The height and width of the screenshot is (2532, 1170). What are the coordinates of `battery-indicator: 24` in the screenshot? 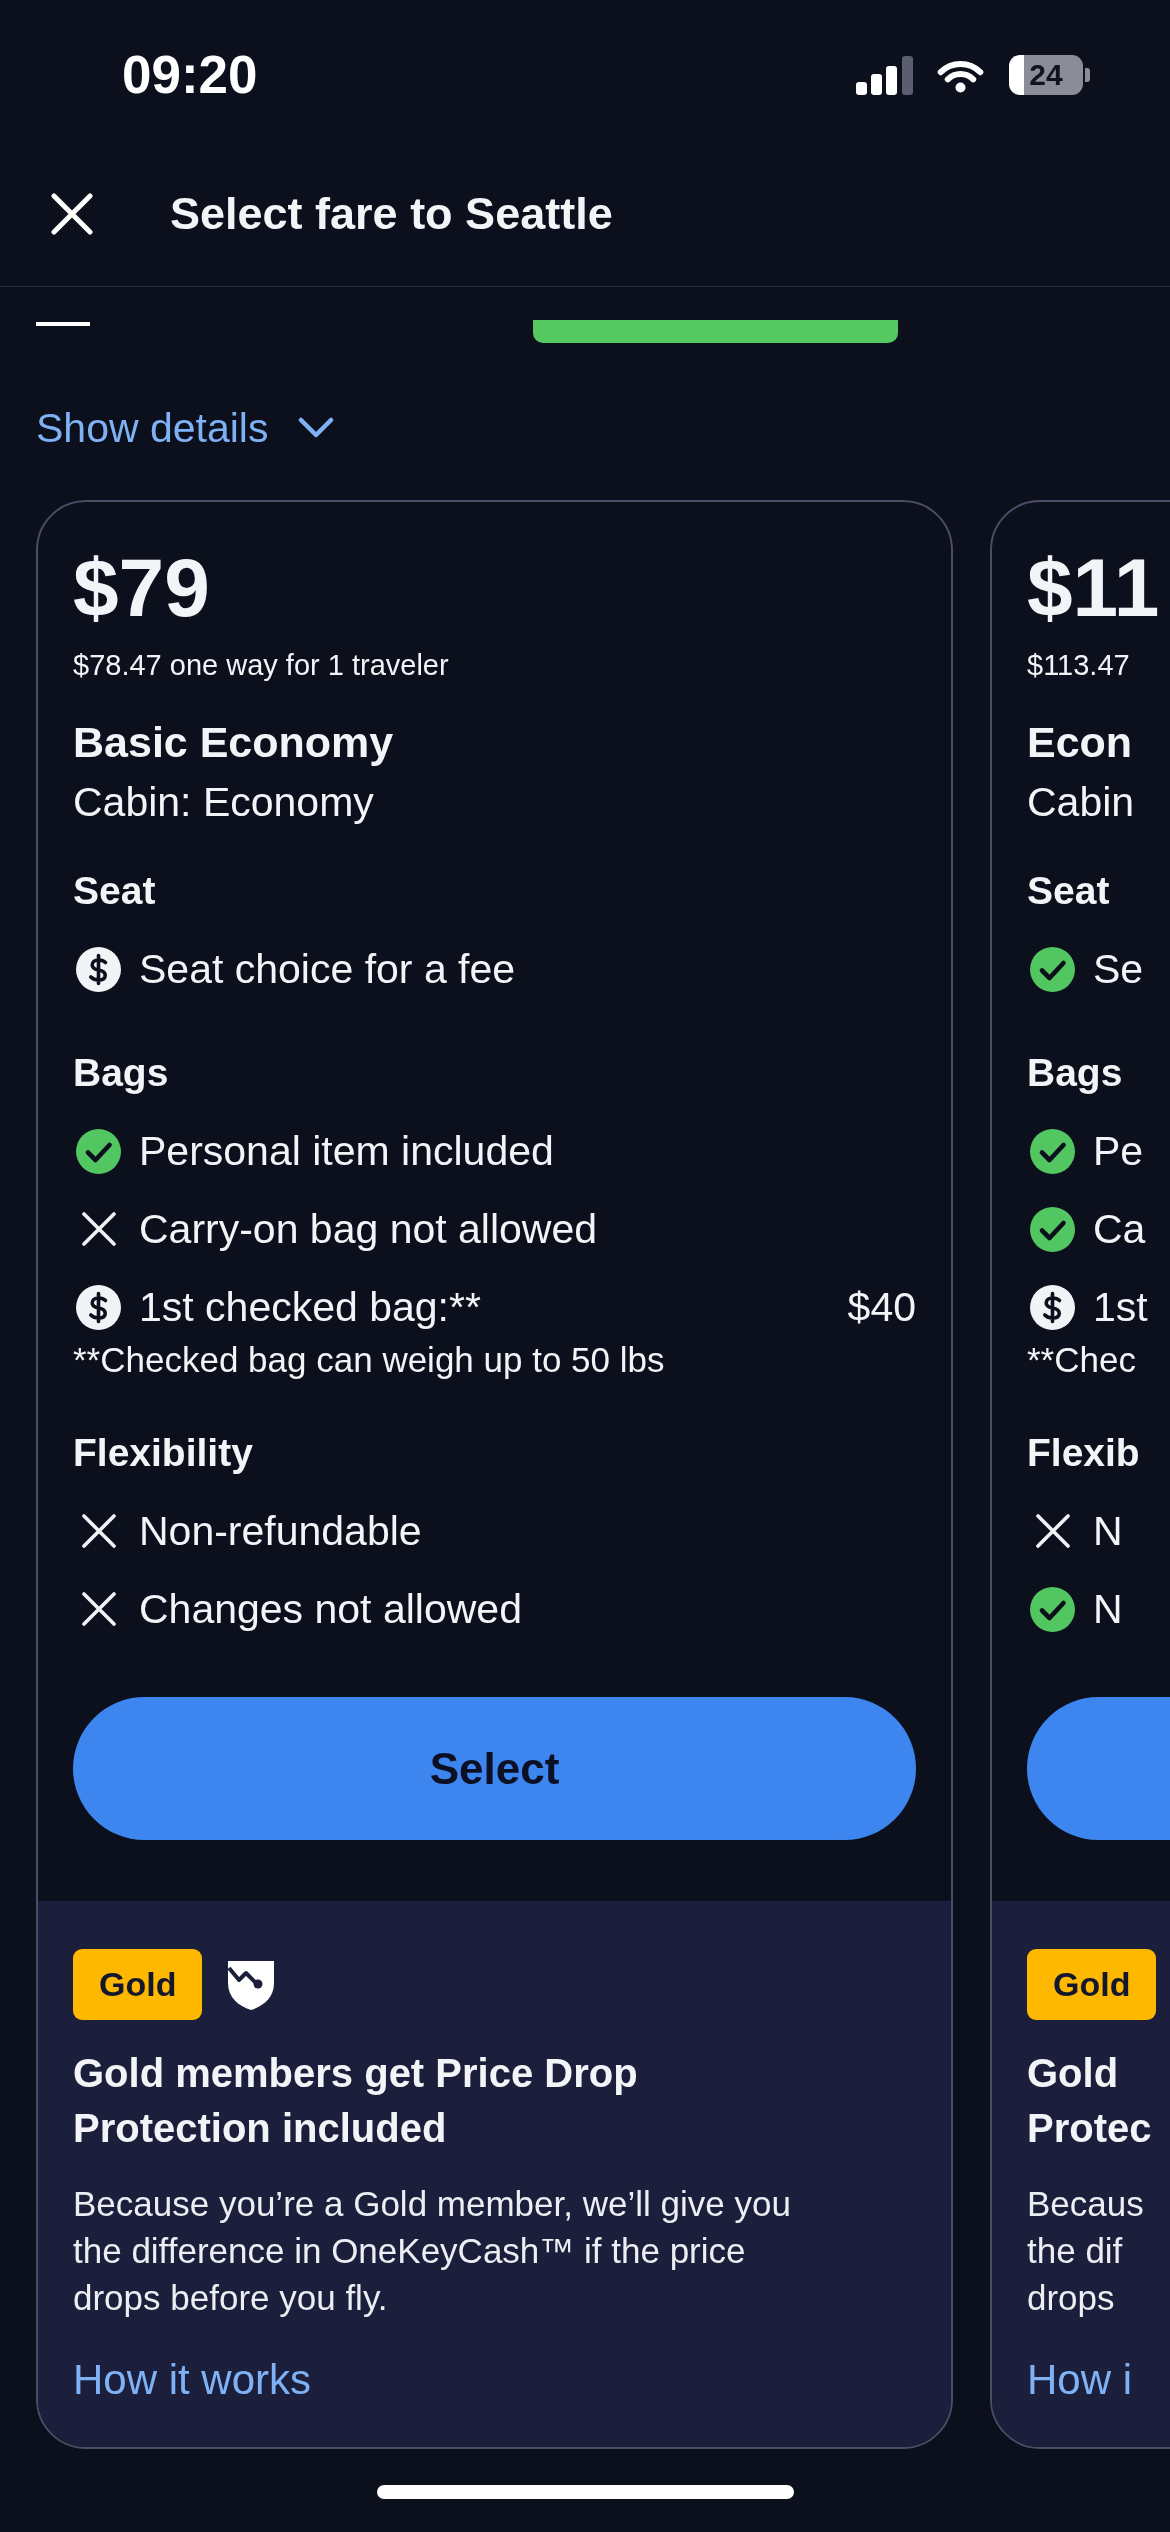 It's located at (1049, 75).